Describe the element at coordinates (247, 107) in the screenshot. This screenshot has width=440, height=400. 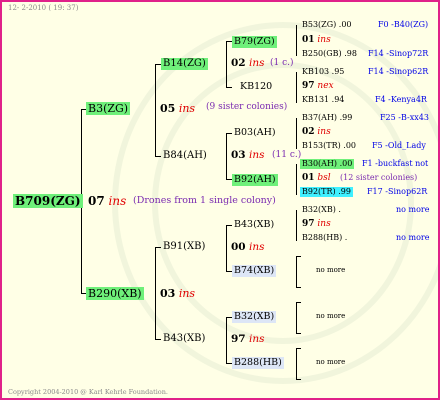
I see `b3-note: (9 sister colonies)` at that location.